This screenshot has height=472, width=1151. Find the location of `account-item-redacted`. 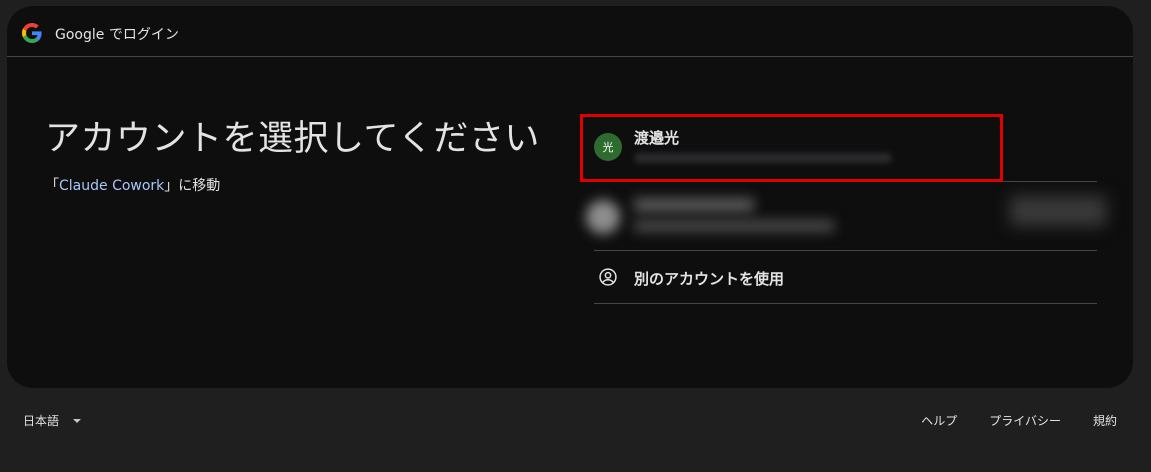

account-item-redacted is located at coordinates (846, 216).